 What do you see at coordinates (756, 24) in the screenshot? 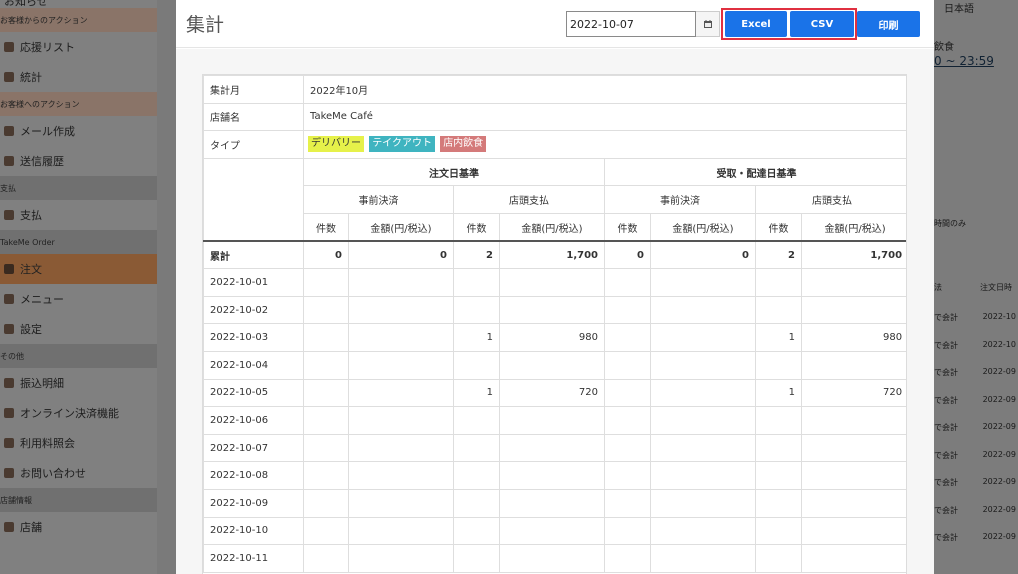
I see `excel-button: Excel` at bounding box center [756, 24].